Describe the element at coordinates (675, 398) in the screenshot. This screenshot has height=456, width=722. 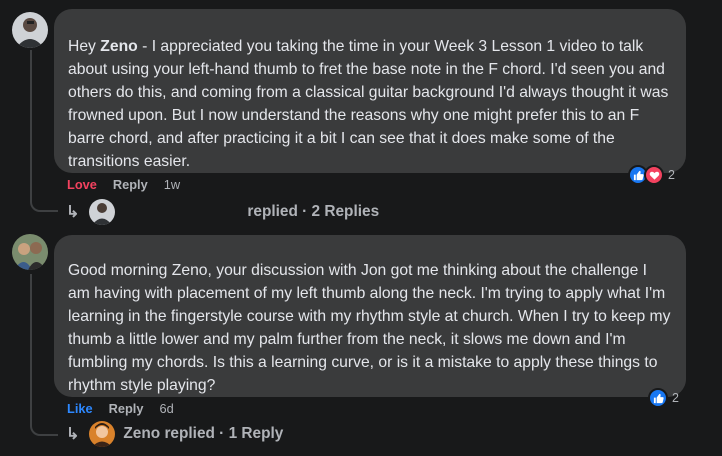
I see `comment2-reaction-count: 2` at that location.